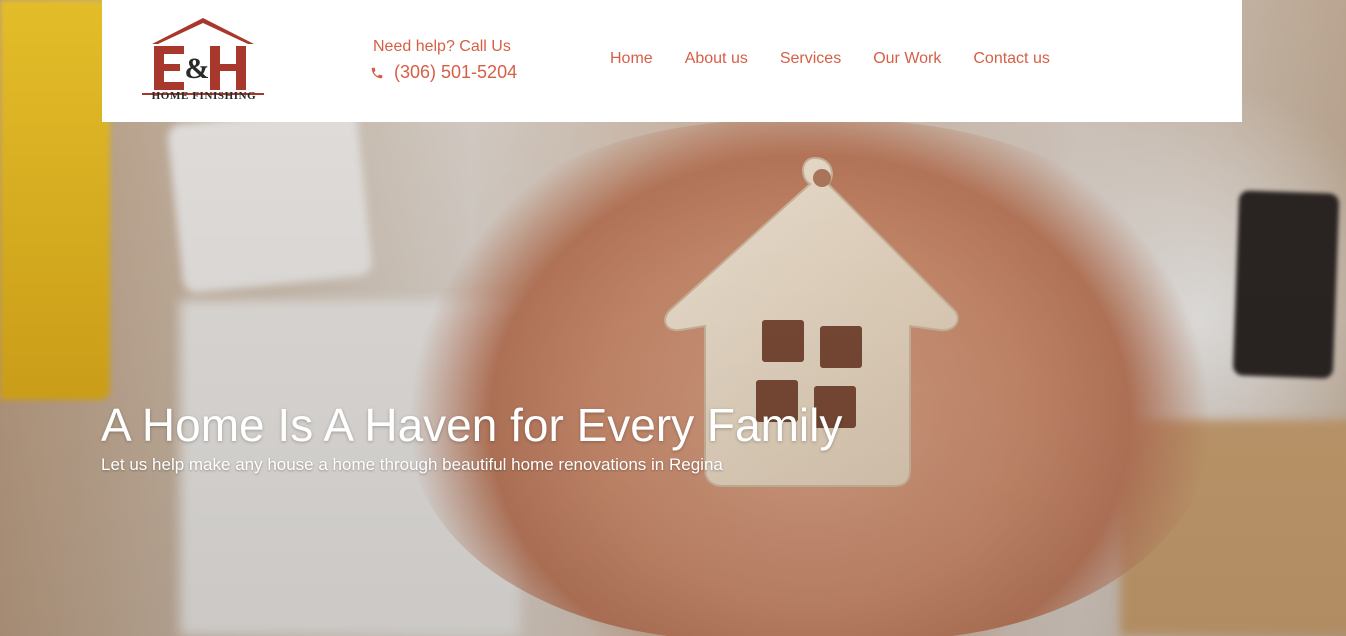 This screenshot has height=636, width=1346. I want to click on help-text: Need help? Call Us, so click(442, 46).